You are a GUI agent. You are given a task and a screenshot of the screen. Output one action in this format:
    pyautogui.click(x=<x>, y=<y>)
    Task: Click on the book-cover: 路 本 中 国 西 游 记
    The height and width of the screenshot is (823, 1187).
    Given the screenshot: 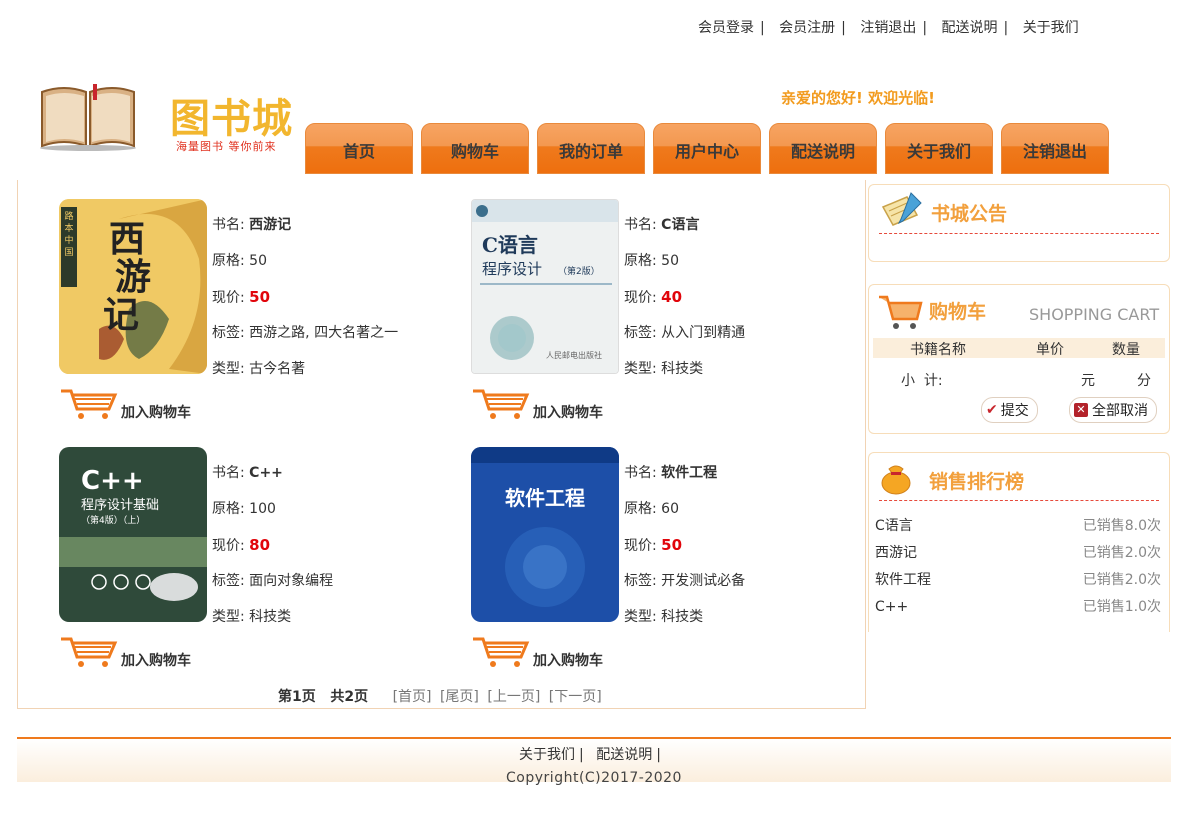 What is the action you would take?
    pyautogui.click(x=133, y=286)
    